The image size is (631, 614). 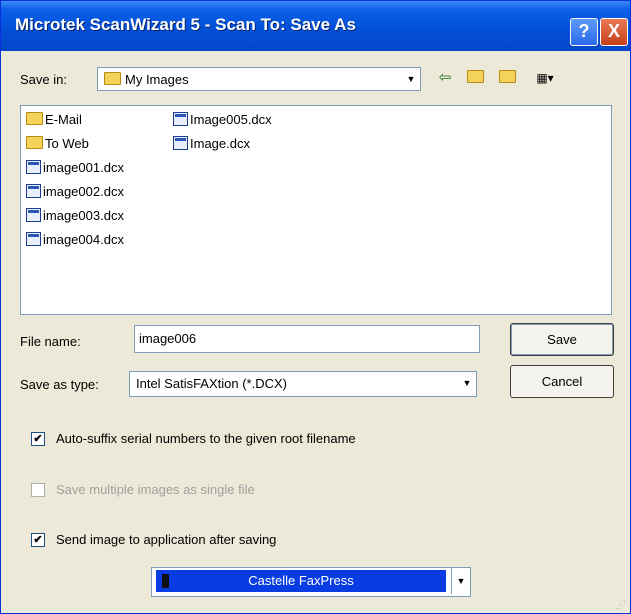 What do you see at coordinates (211, 143) in the screenshot?
I see `list-item: Image.dcx` at bounding box center [211, 143].